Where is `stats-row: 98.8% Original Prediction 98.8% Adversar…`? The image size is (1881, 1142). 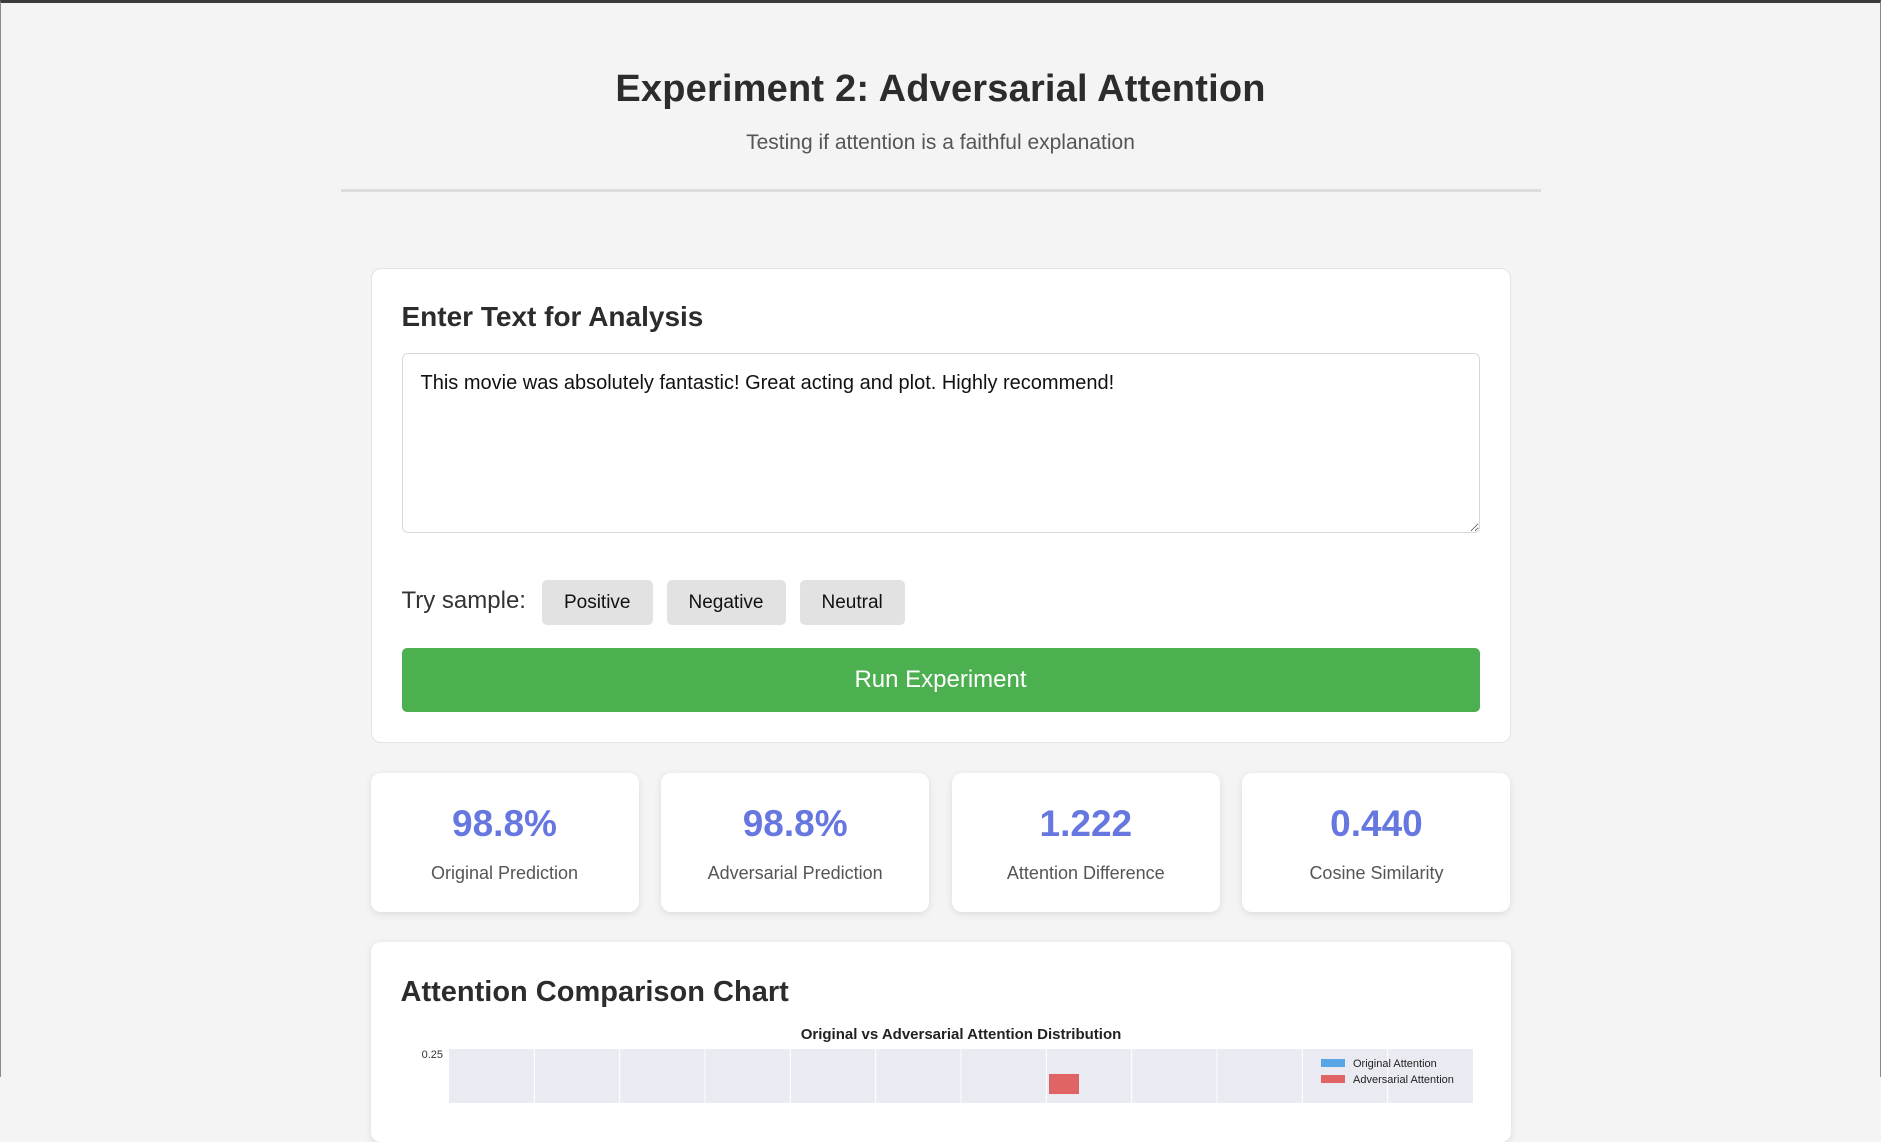 stats-row: 98.8% Original Prediction 98.8% Adversar… is located at coordinates (940, 842).